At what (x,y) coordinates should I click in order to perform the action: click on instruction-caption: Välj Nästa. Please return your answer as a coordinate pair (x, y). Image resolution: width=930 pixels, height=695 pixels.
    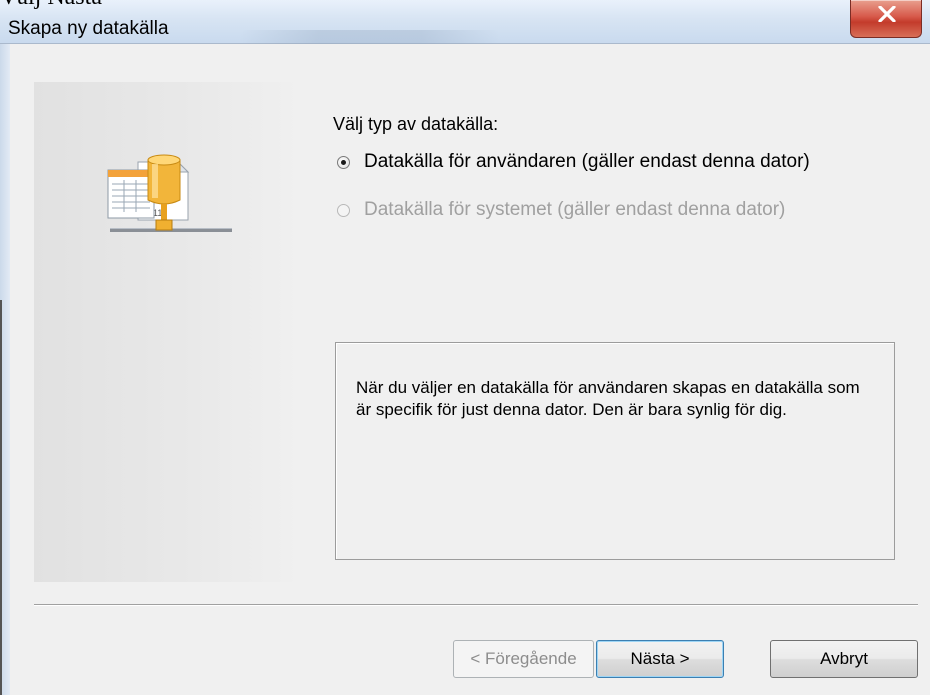
    Looking at the image, I should click on (51, 4).